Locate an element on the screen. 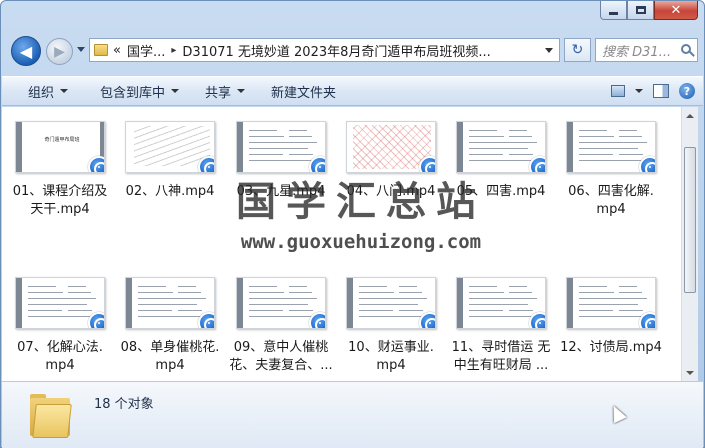 The height and width of the screenshot is (448, 705). close-icon: ✕ is located at coordinates (676, 10).